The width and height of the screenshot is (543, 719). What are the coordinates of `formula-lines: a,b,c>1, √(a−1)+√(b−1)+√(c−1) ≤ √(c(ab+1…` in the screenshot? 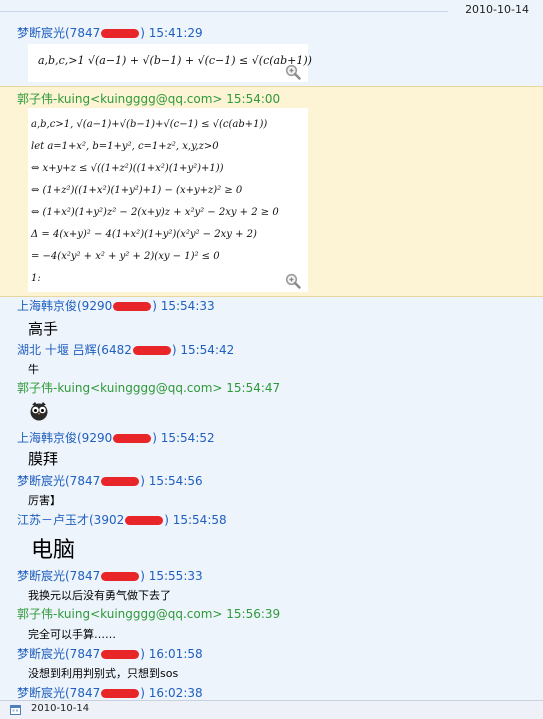 It's located at (155, 202).